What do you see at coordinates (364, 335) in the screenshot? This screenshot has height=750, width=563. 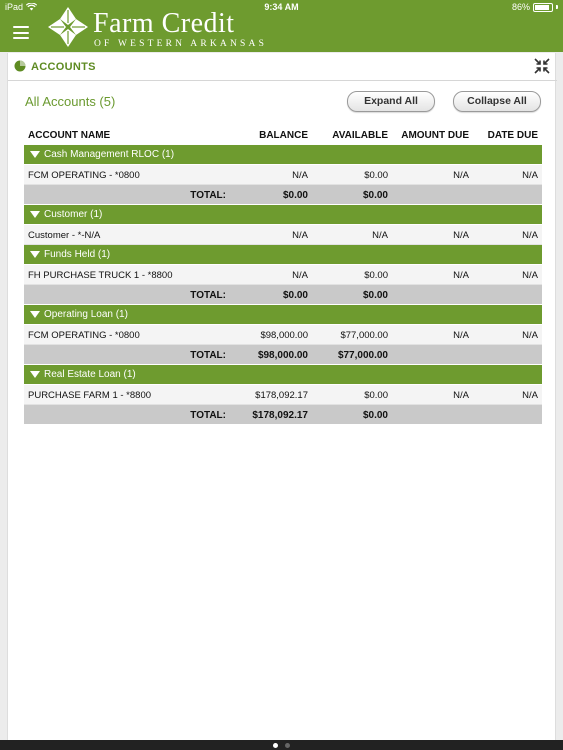 I see `available: $77,000.00` at bounding box center [364, 335].